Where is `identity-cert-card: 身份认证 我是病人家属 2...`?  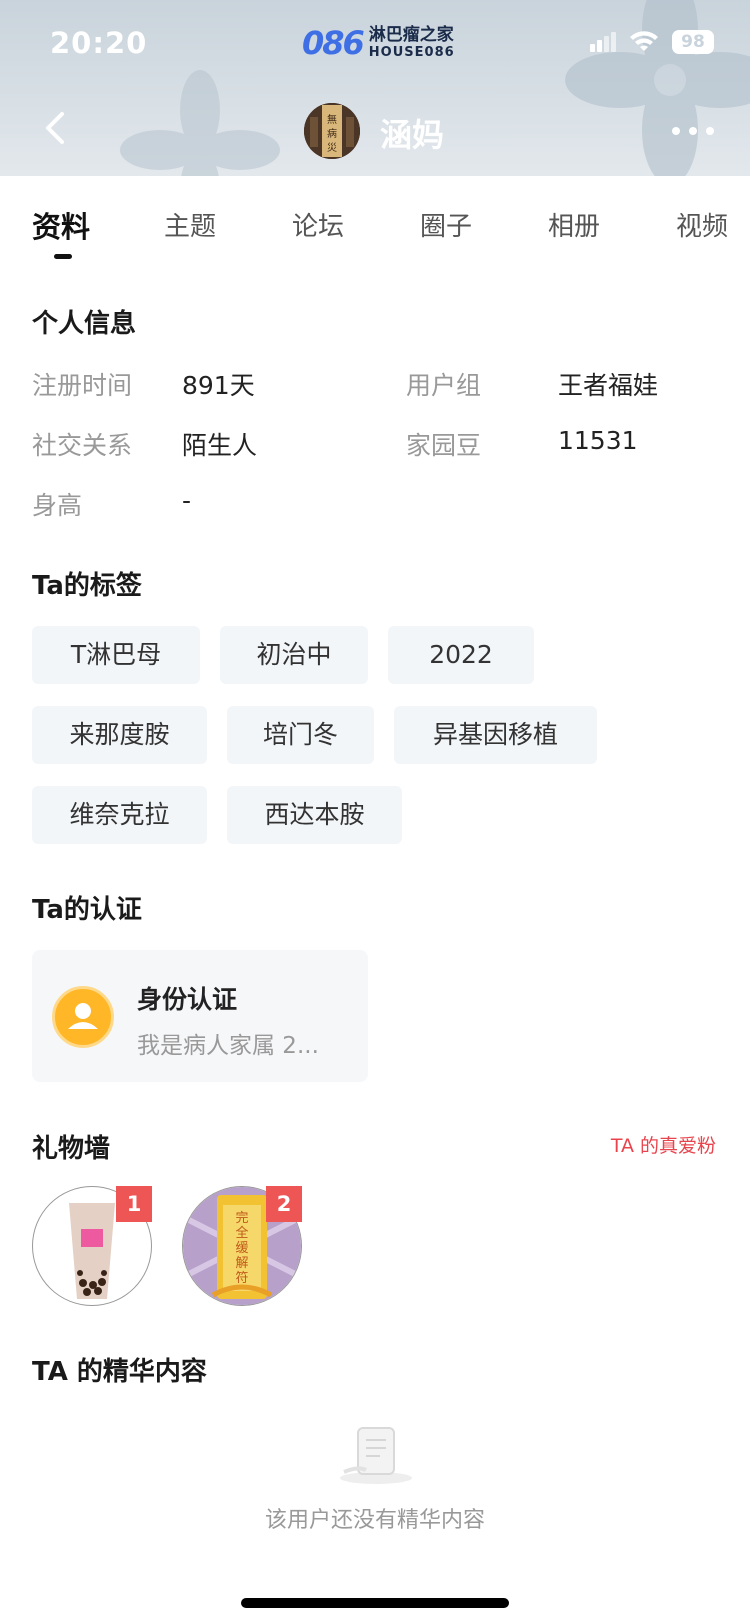
identity-cert-card: 身份认证 我是病人家属 2... is located at coordinates (200, 1016).